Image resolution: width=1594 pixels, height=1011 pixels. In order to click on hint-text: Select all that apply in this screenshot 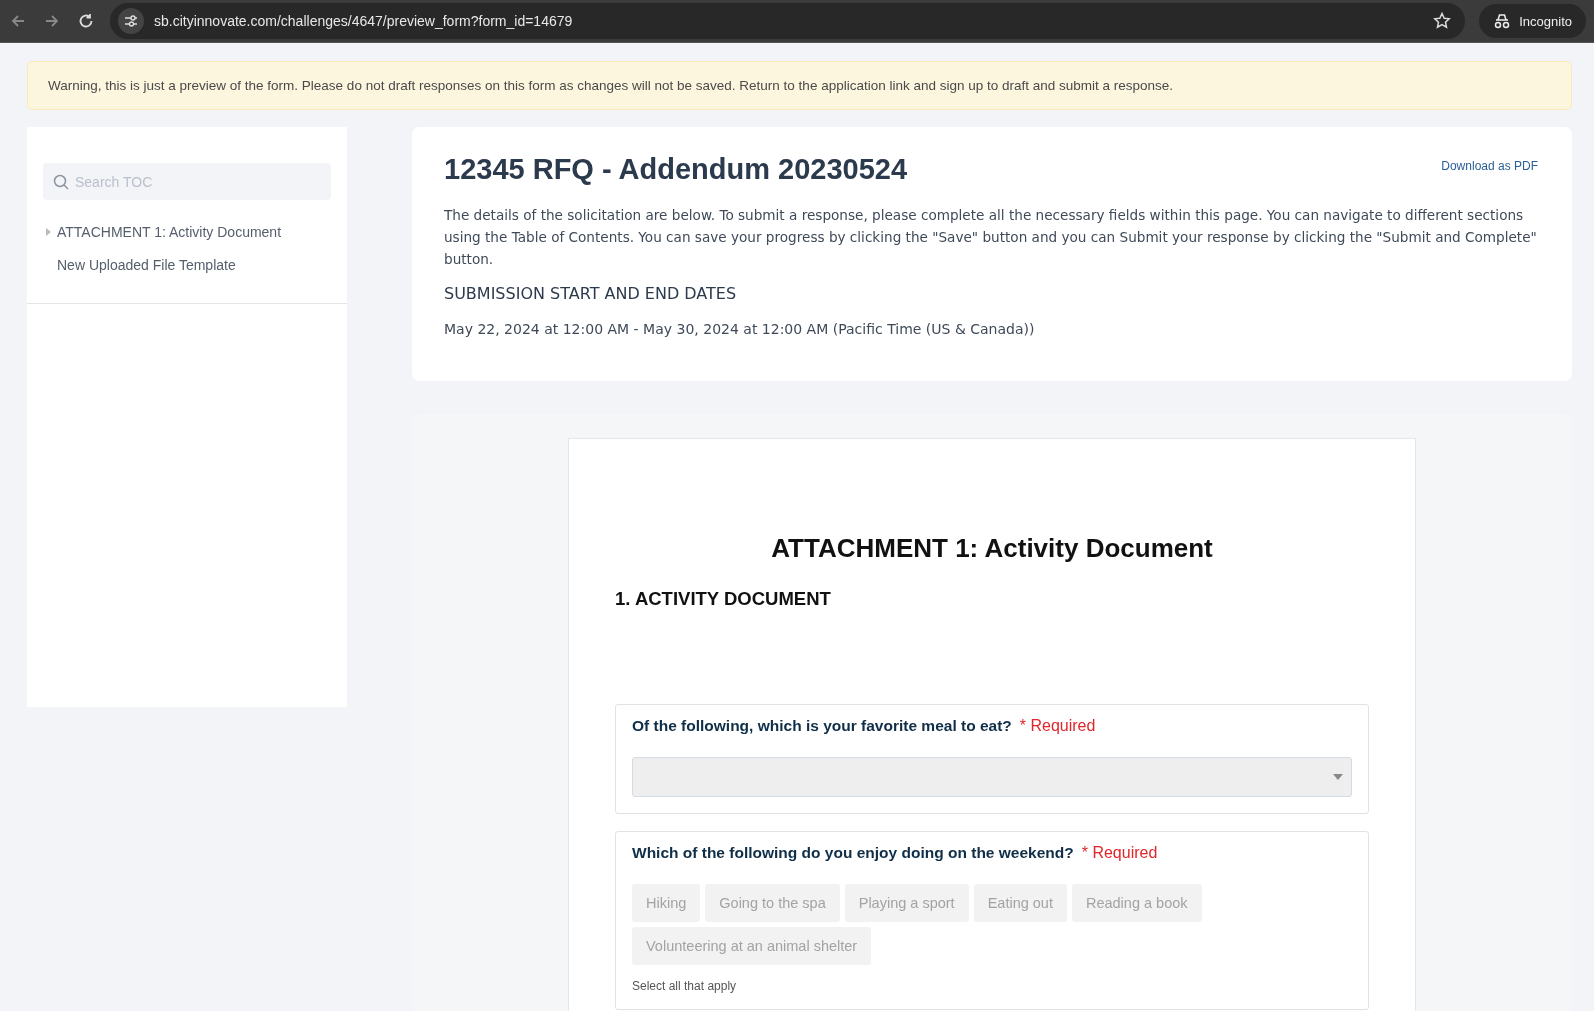, I will do `click(685, 986)`.